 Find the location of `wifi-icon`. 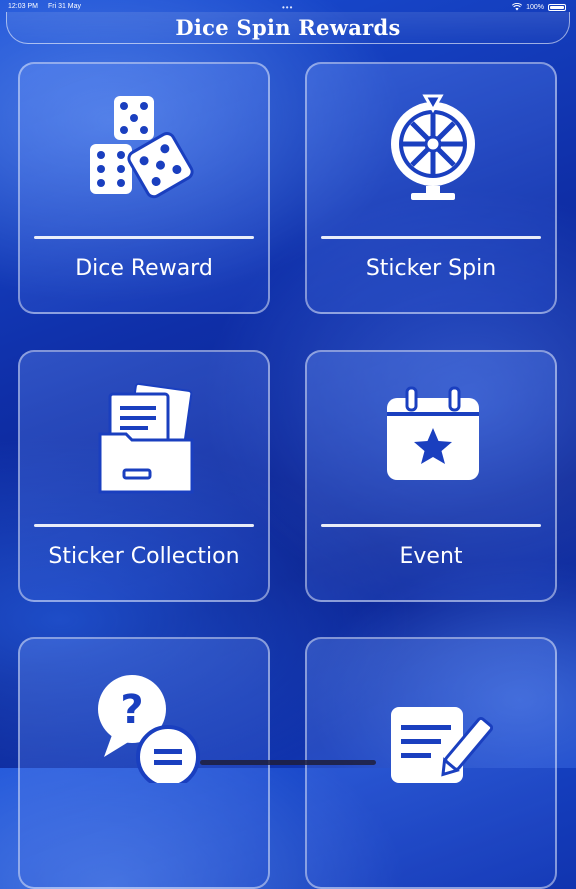

wifi-icon is located at coordinates (517, 7).